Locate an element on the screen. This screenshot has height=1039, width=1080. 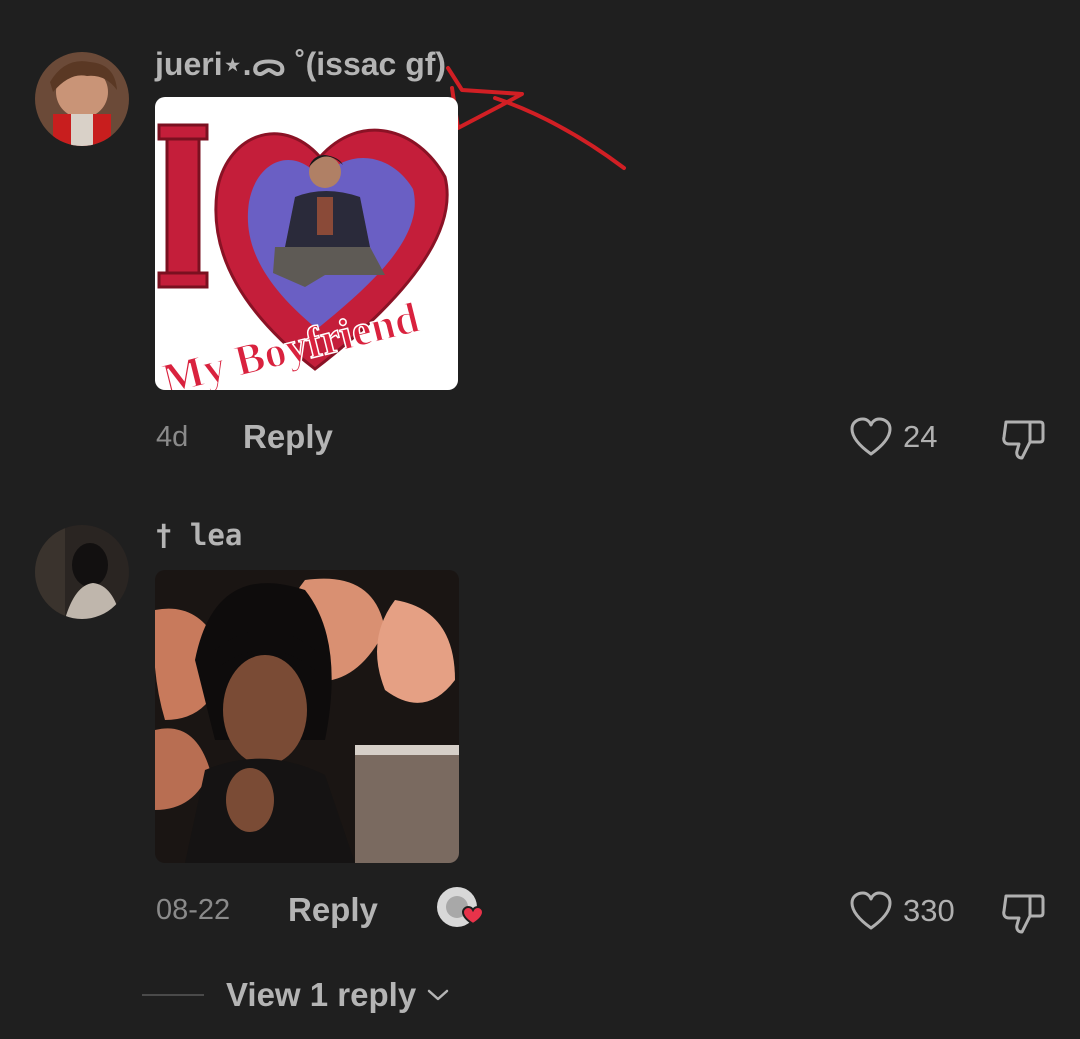
like-button: 24 is located at coordinates (893, 437).